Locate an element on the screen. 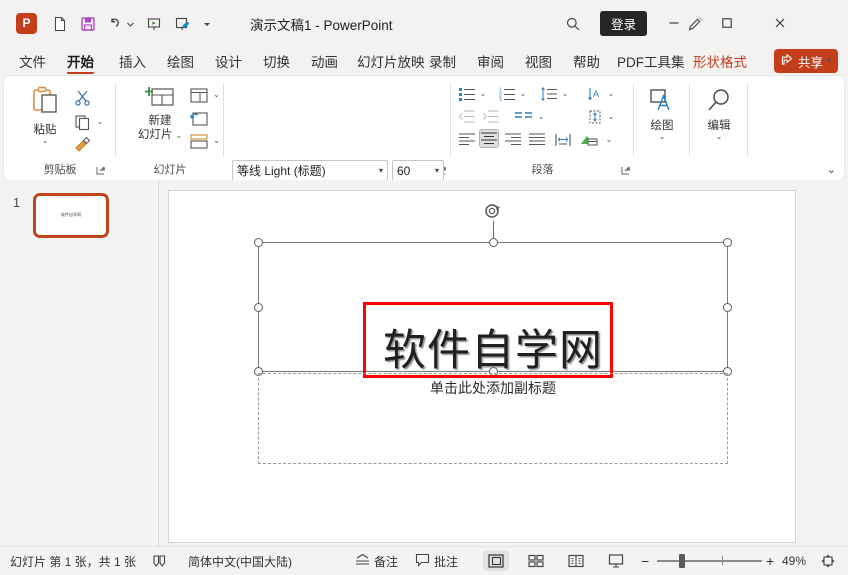  layout-chevron-down-icon: ⌄ is located at coordinates (216, 95).